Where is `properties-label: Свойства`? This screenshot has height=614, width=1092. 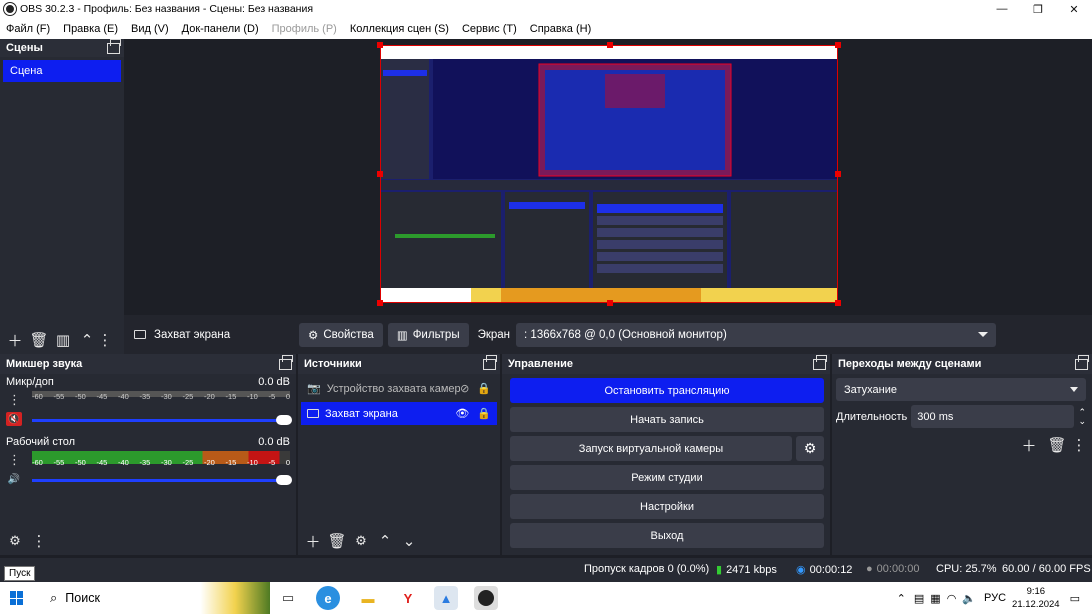
properties-label: Свойства is located at coordinates (348, 334).